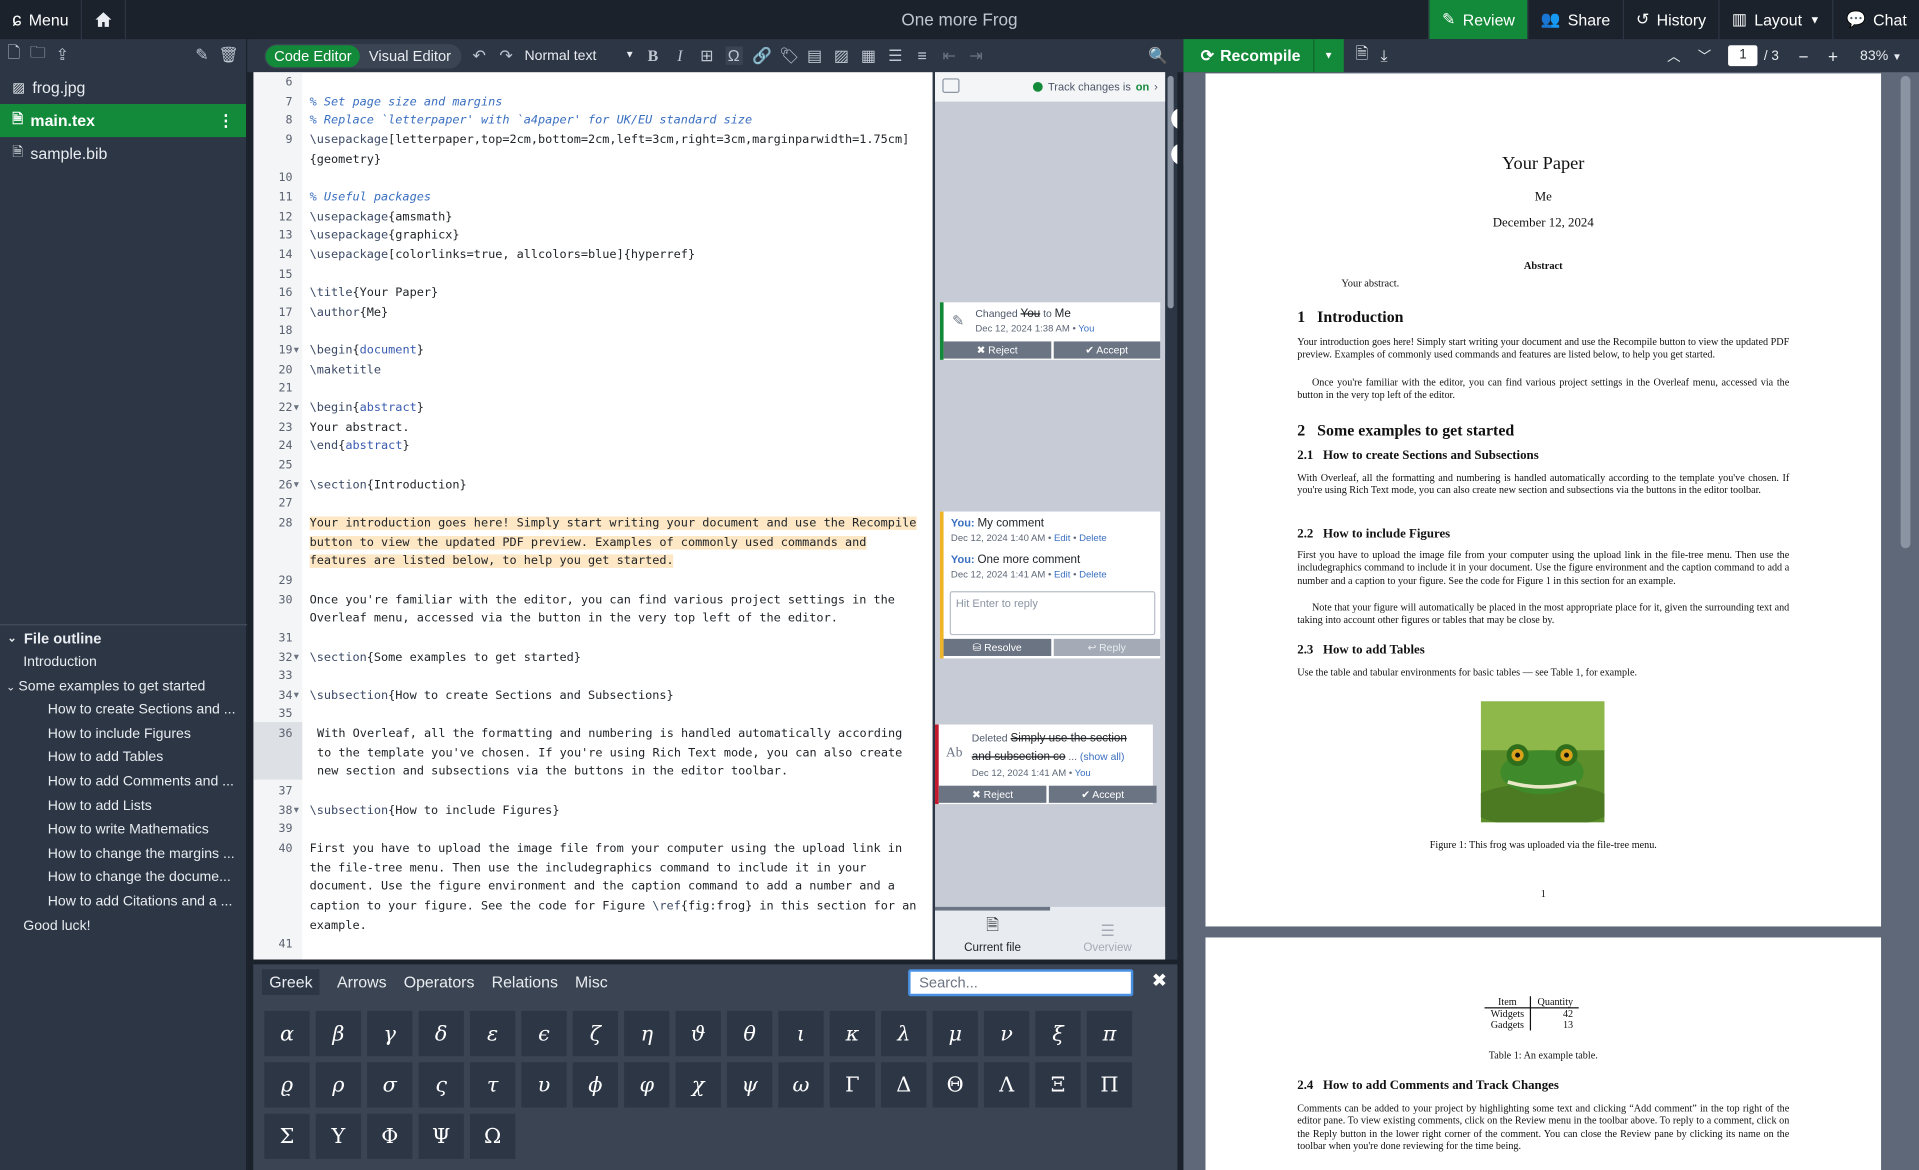 This screenshot has height=1170, width=1919. I want to click on code-line: 12 \usepackage{amsmath}, so click(592, 216).